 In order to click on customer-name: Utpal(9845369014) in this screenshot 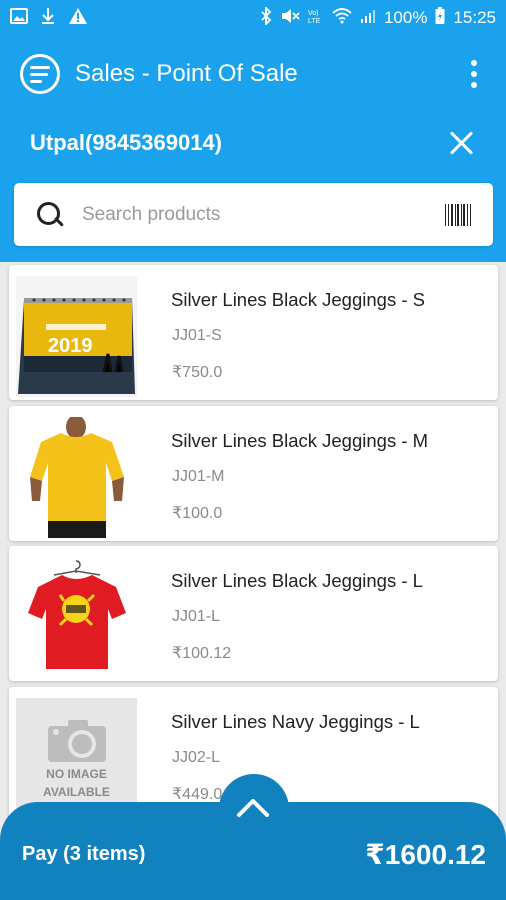, I will do `click(126, 142)`.